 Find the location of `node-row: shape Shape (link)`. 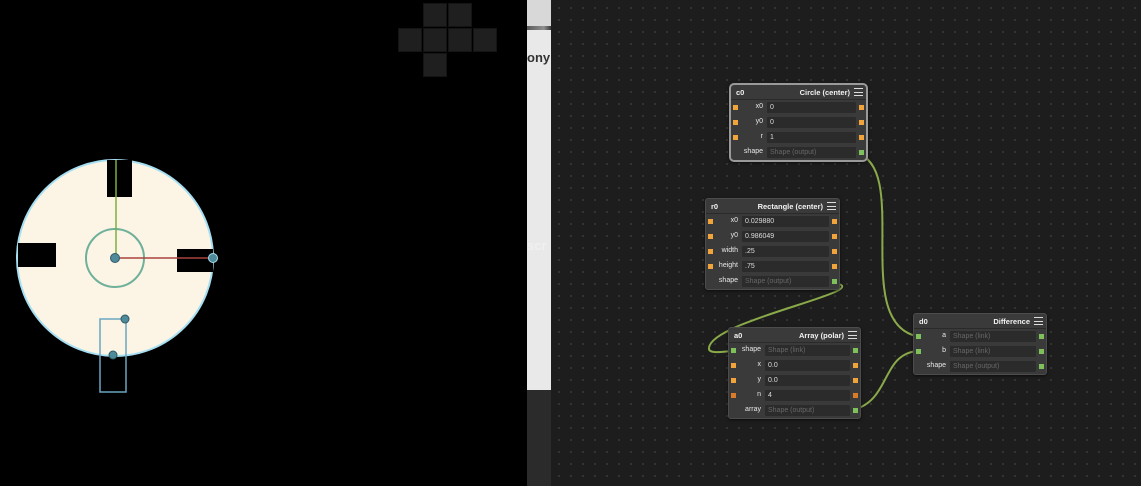

node-row: shape Shape (link) is located at coordinates (794, 350).